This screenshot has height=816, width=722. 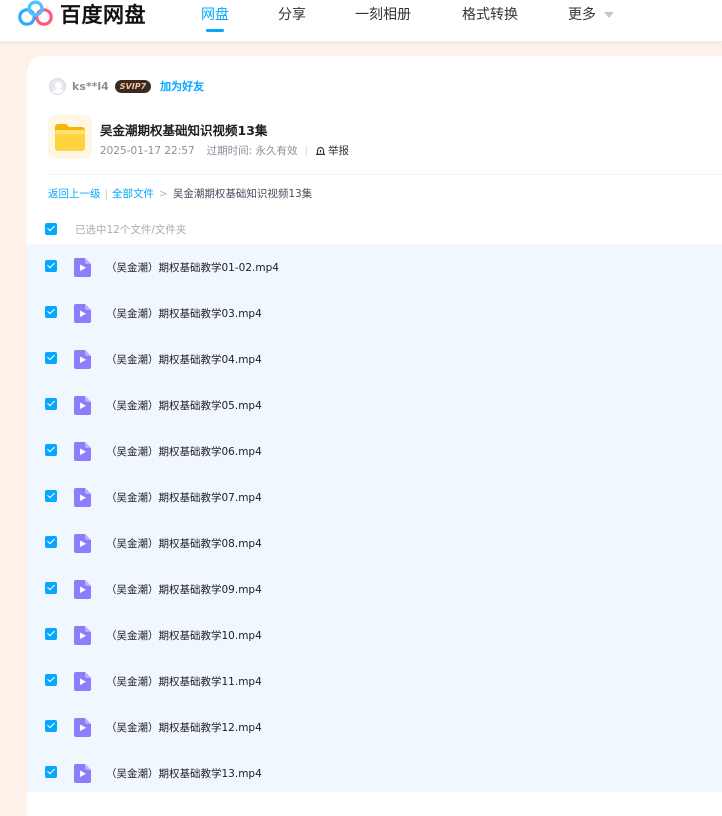 I want to click on share-meta: 2025-01-17 22:57 过期时间: 永久有效 | 举报, so click(x=224, y=150).